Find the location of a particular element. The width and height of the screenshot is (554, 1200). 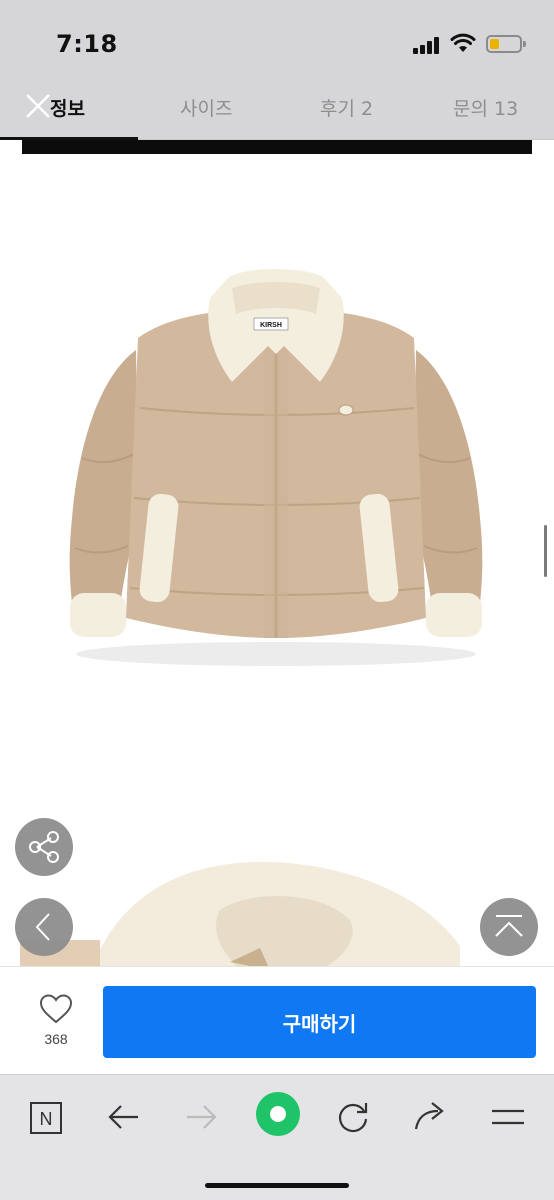

like-button: 368 is located at coordinates (56, 1023).